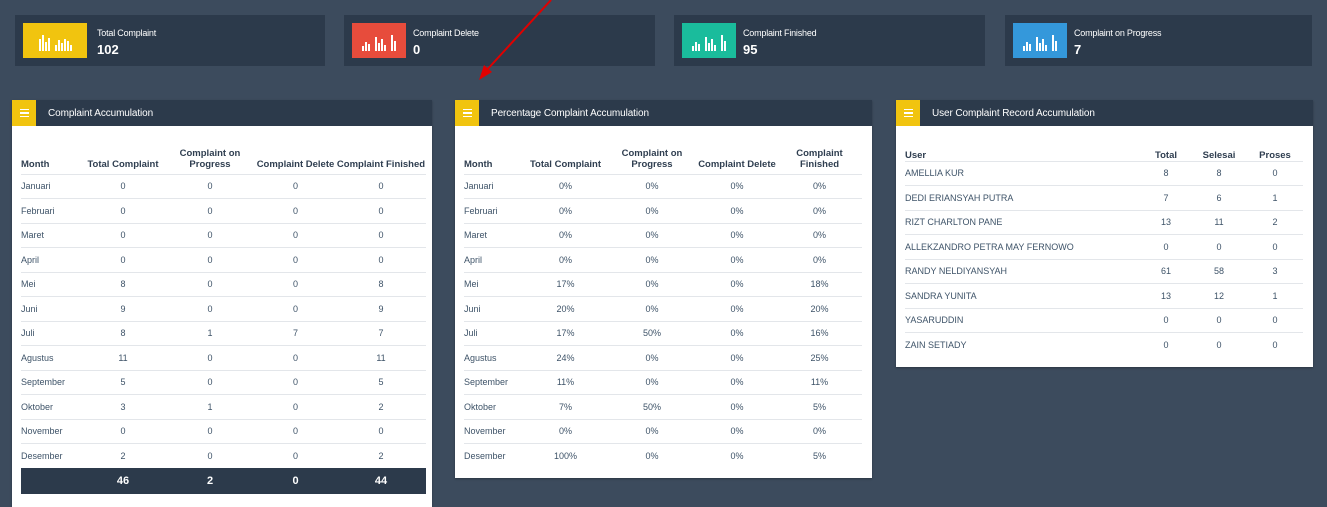  Describe the element at coordinates (51, 210) in the screenshot. I see `table-cell: Februari` at that location.